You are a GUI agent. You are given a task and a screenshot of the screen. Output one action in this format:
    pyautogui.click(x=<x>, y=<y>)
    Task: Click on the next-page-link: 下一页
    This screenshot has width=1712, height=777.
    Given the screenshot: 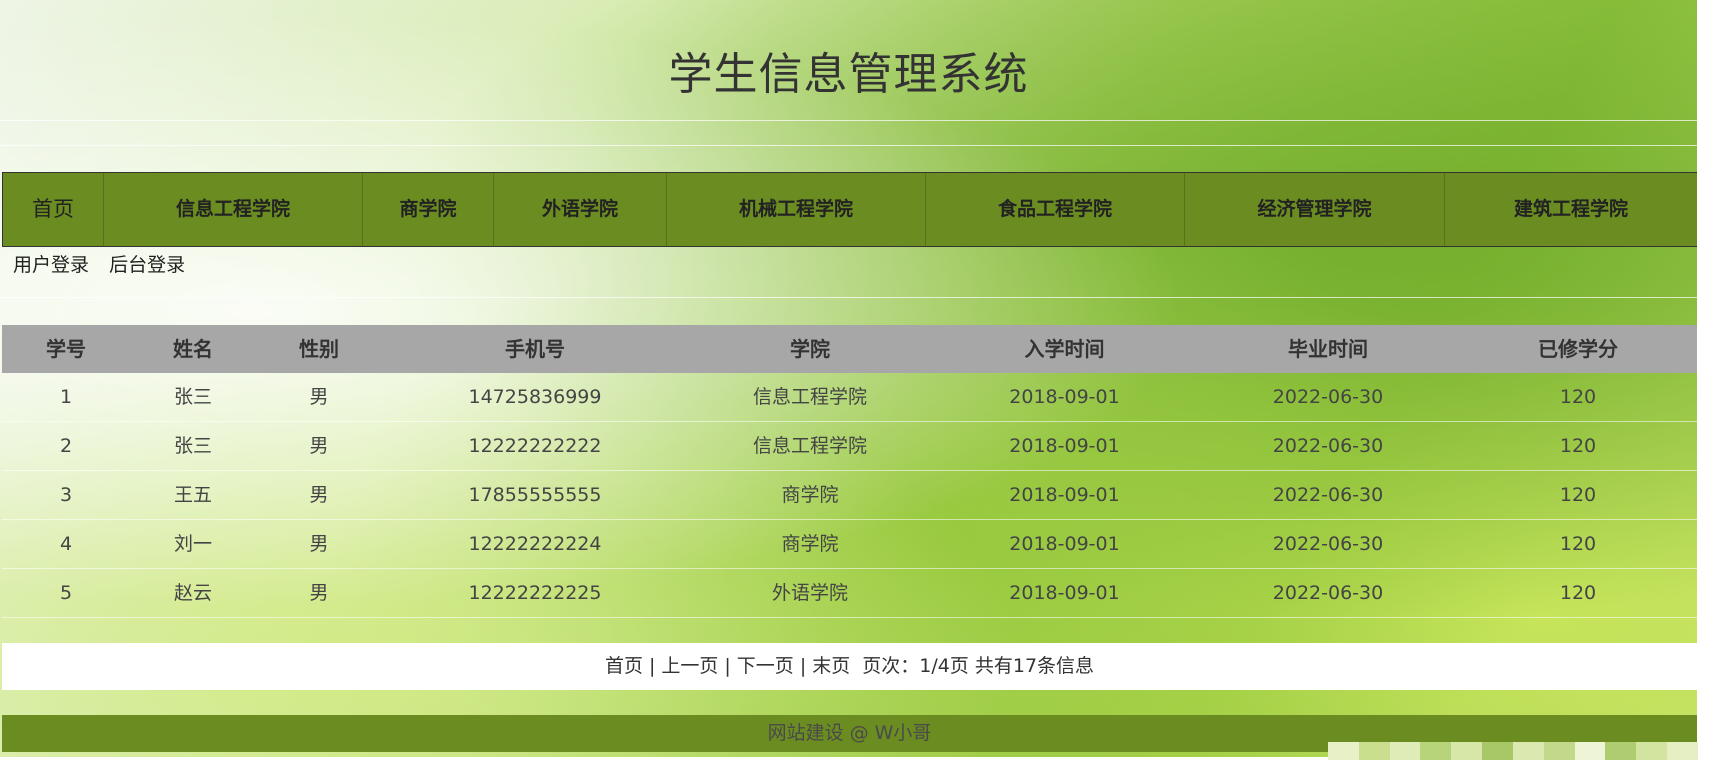 What is the action you would take?
    pyautogui.click(x=765, y=666)
    